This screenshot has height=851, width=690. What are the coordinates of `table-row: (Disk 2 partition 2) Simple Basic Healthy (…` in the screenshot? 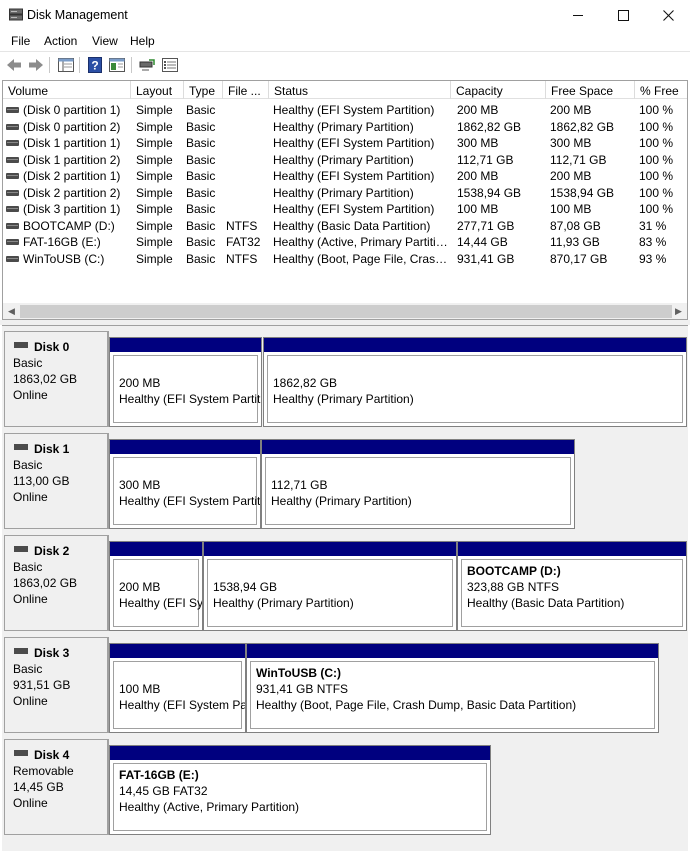 It's located at (345, 193).